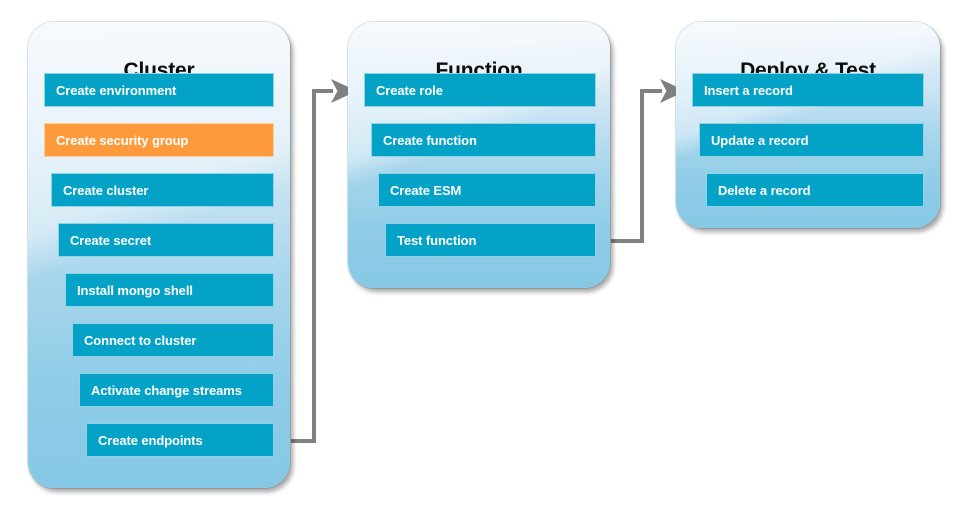 This screenshot has height=505, width=965. I want to click on step-test-function: Test function, so click(490, 240).